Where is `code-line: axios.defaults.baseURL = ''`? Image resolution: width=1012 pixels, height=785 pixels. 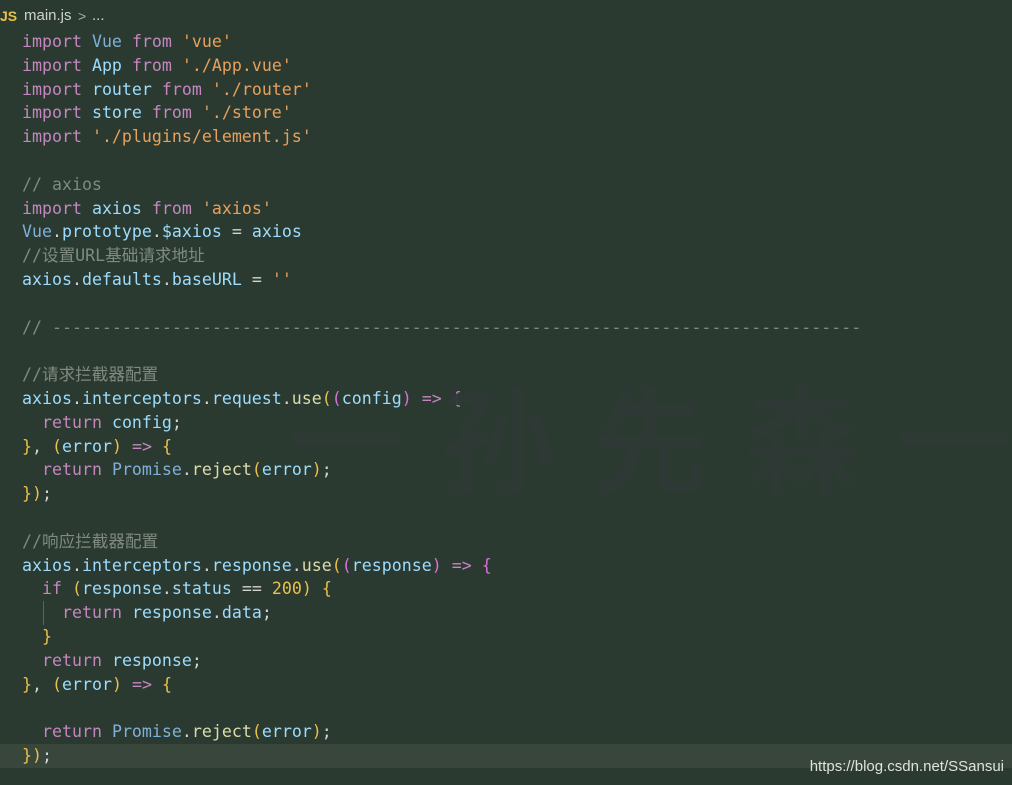
code-line: axios.defaults.baseURL = '' is located at coordinates (506, 280).